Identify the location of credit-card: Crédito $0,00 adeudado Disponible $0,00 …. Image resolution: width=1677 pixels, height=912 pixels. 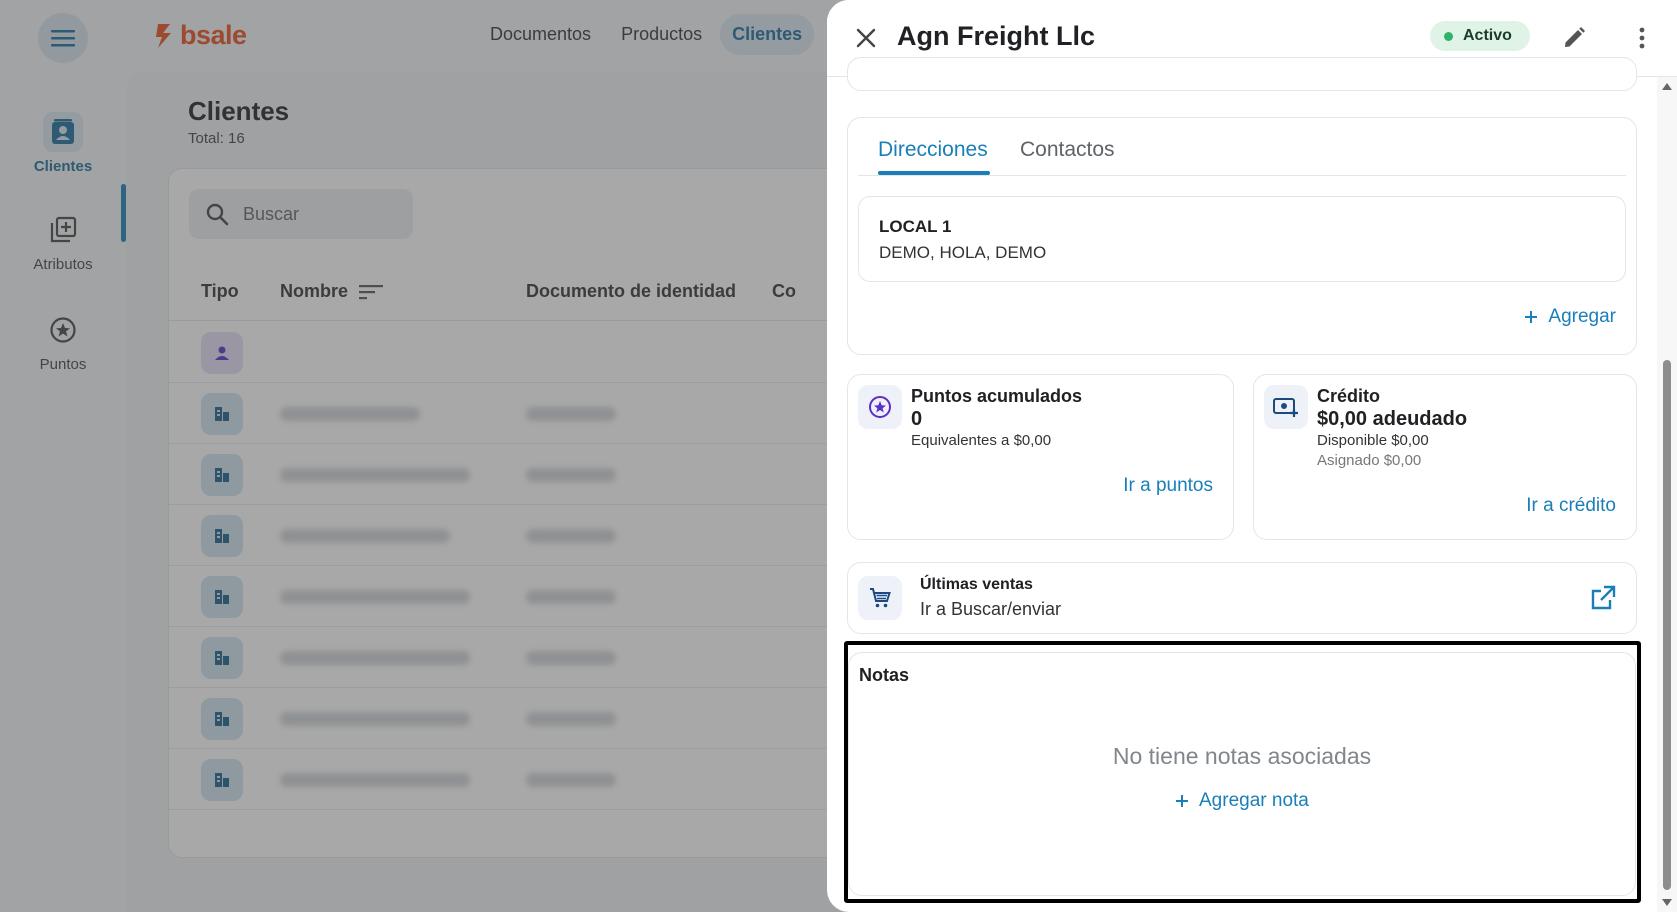
(1445, 457).